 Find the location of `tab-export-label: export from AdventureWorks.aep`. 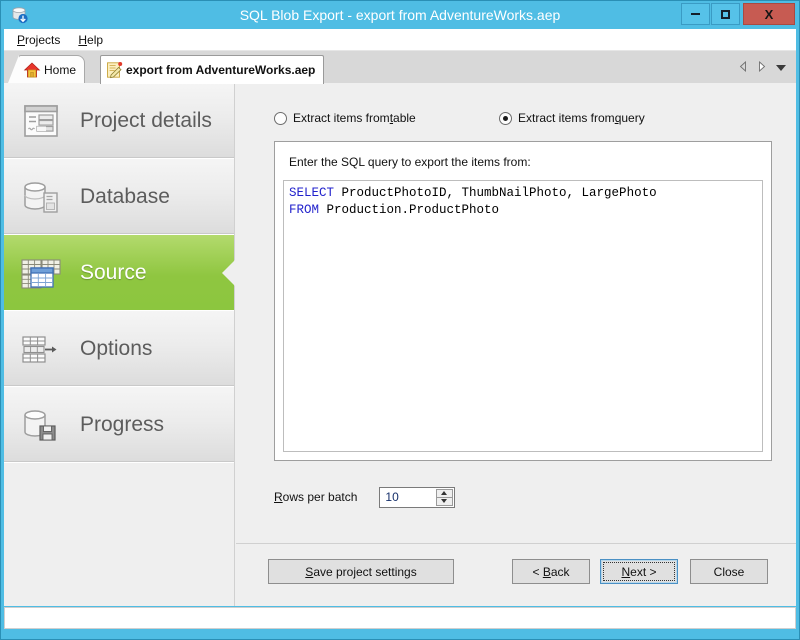

tab-export-label: export from AdventureWorks.aep is located at coordinates (221, 70).